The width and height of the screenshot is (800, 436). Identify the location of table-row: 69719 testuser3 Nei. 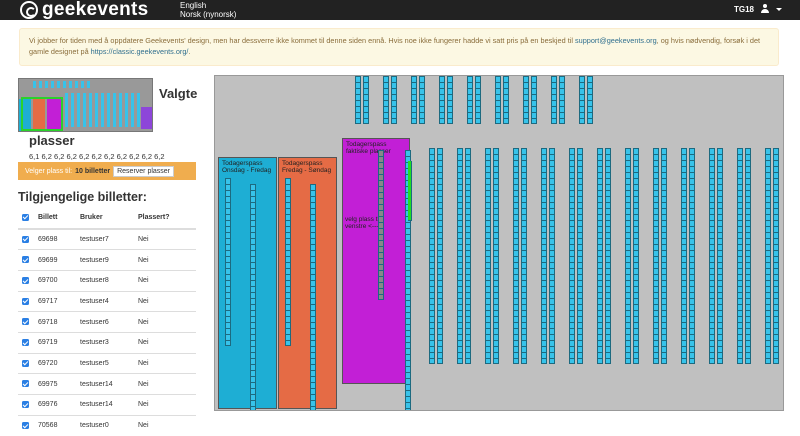
(107, 342).